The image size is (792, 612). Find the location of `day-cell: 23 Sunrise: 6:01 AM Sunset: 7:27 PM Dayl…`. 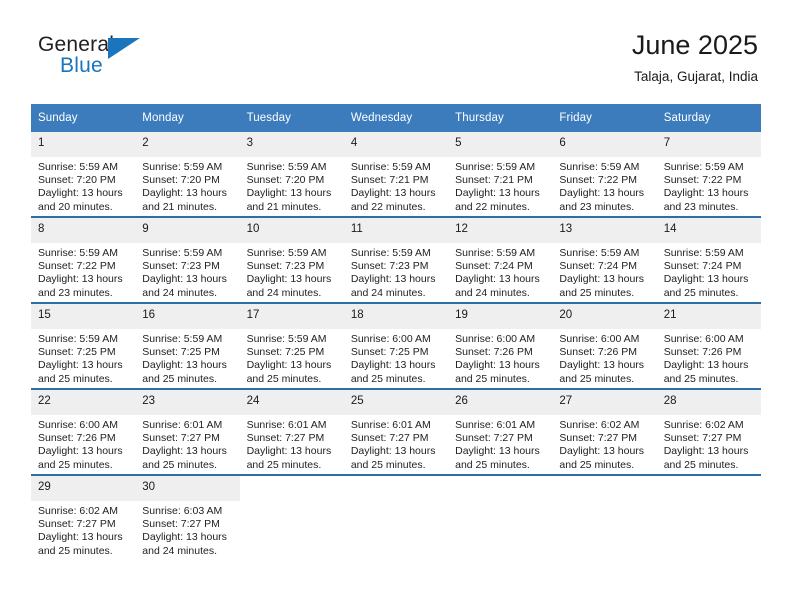

day-cell: 23 Sunrise: 6:01 AM Sunset: 7:27 PM Dayl… is located at coordinates (187, 432).